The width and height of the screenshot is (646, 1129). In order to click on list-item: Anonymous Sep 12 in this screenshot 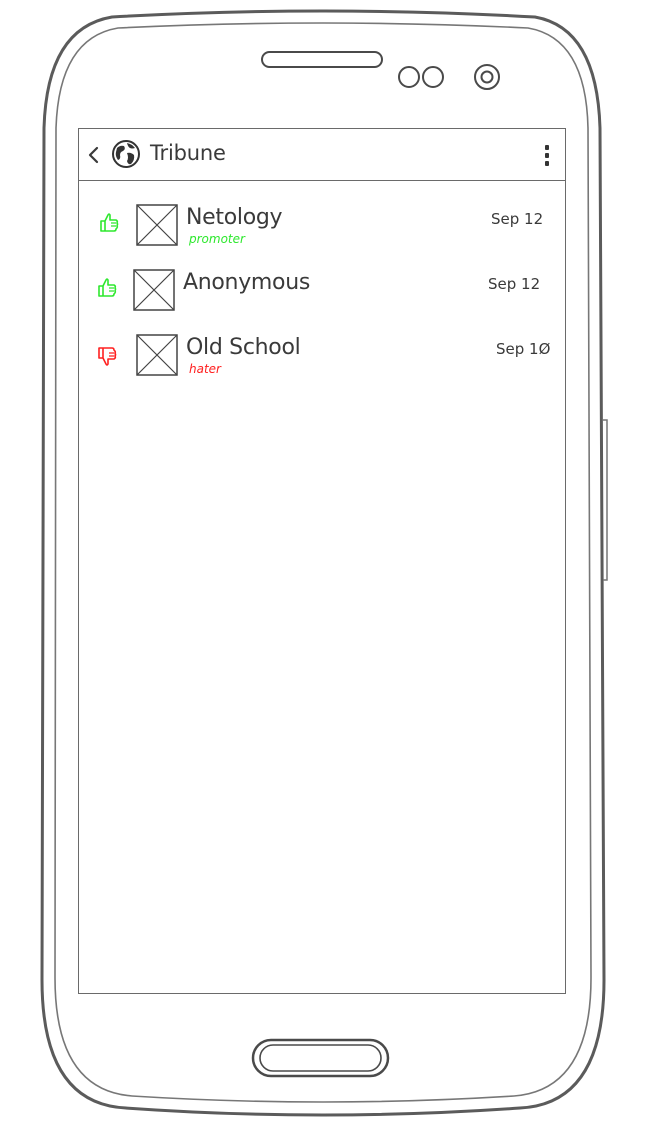, I will do `click(322, 278)`.